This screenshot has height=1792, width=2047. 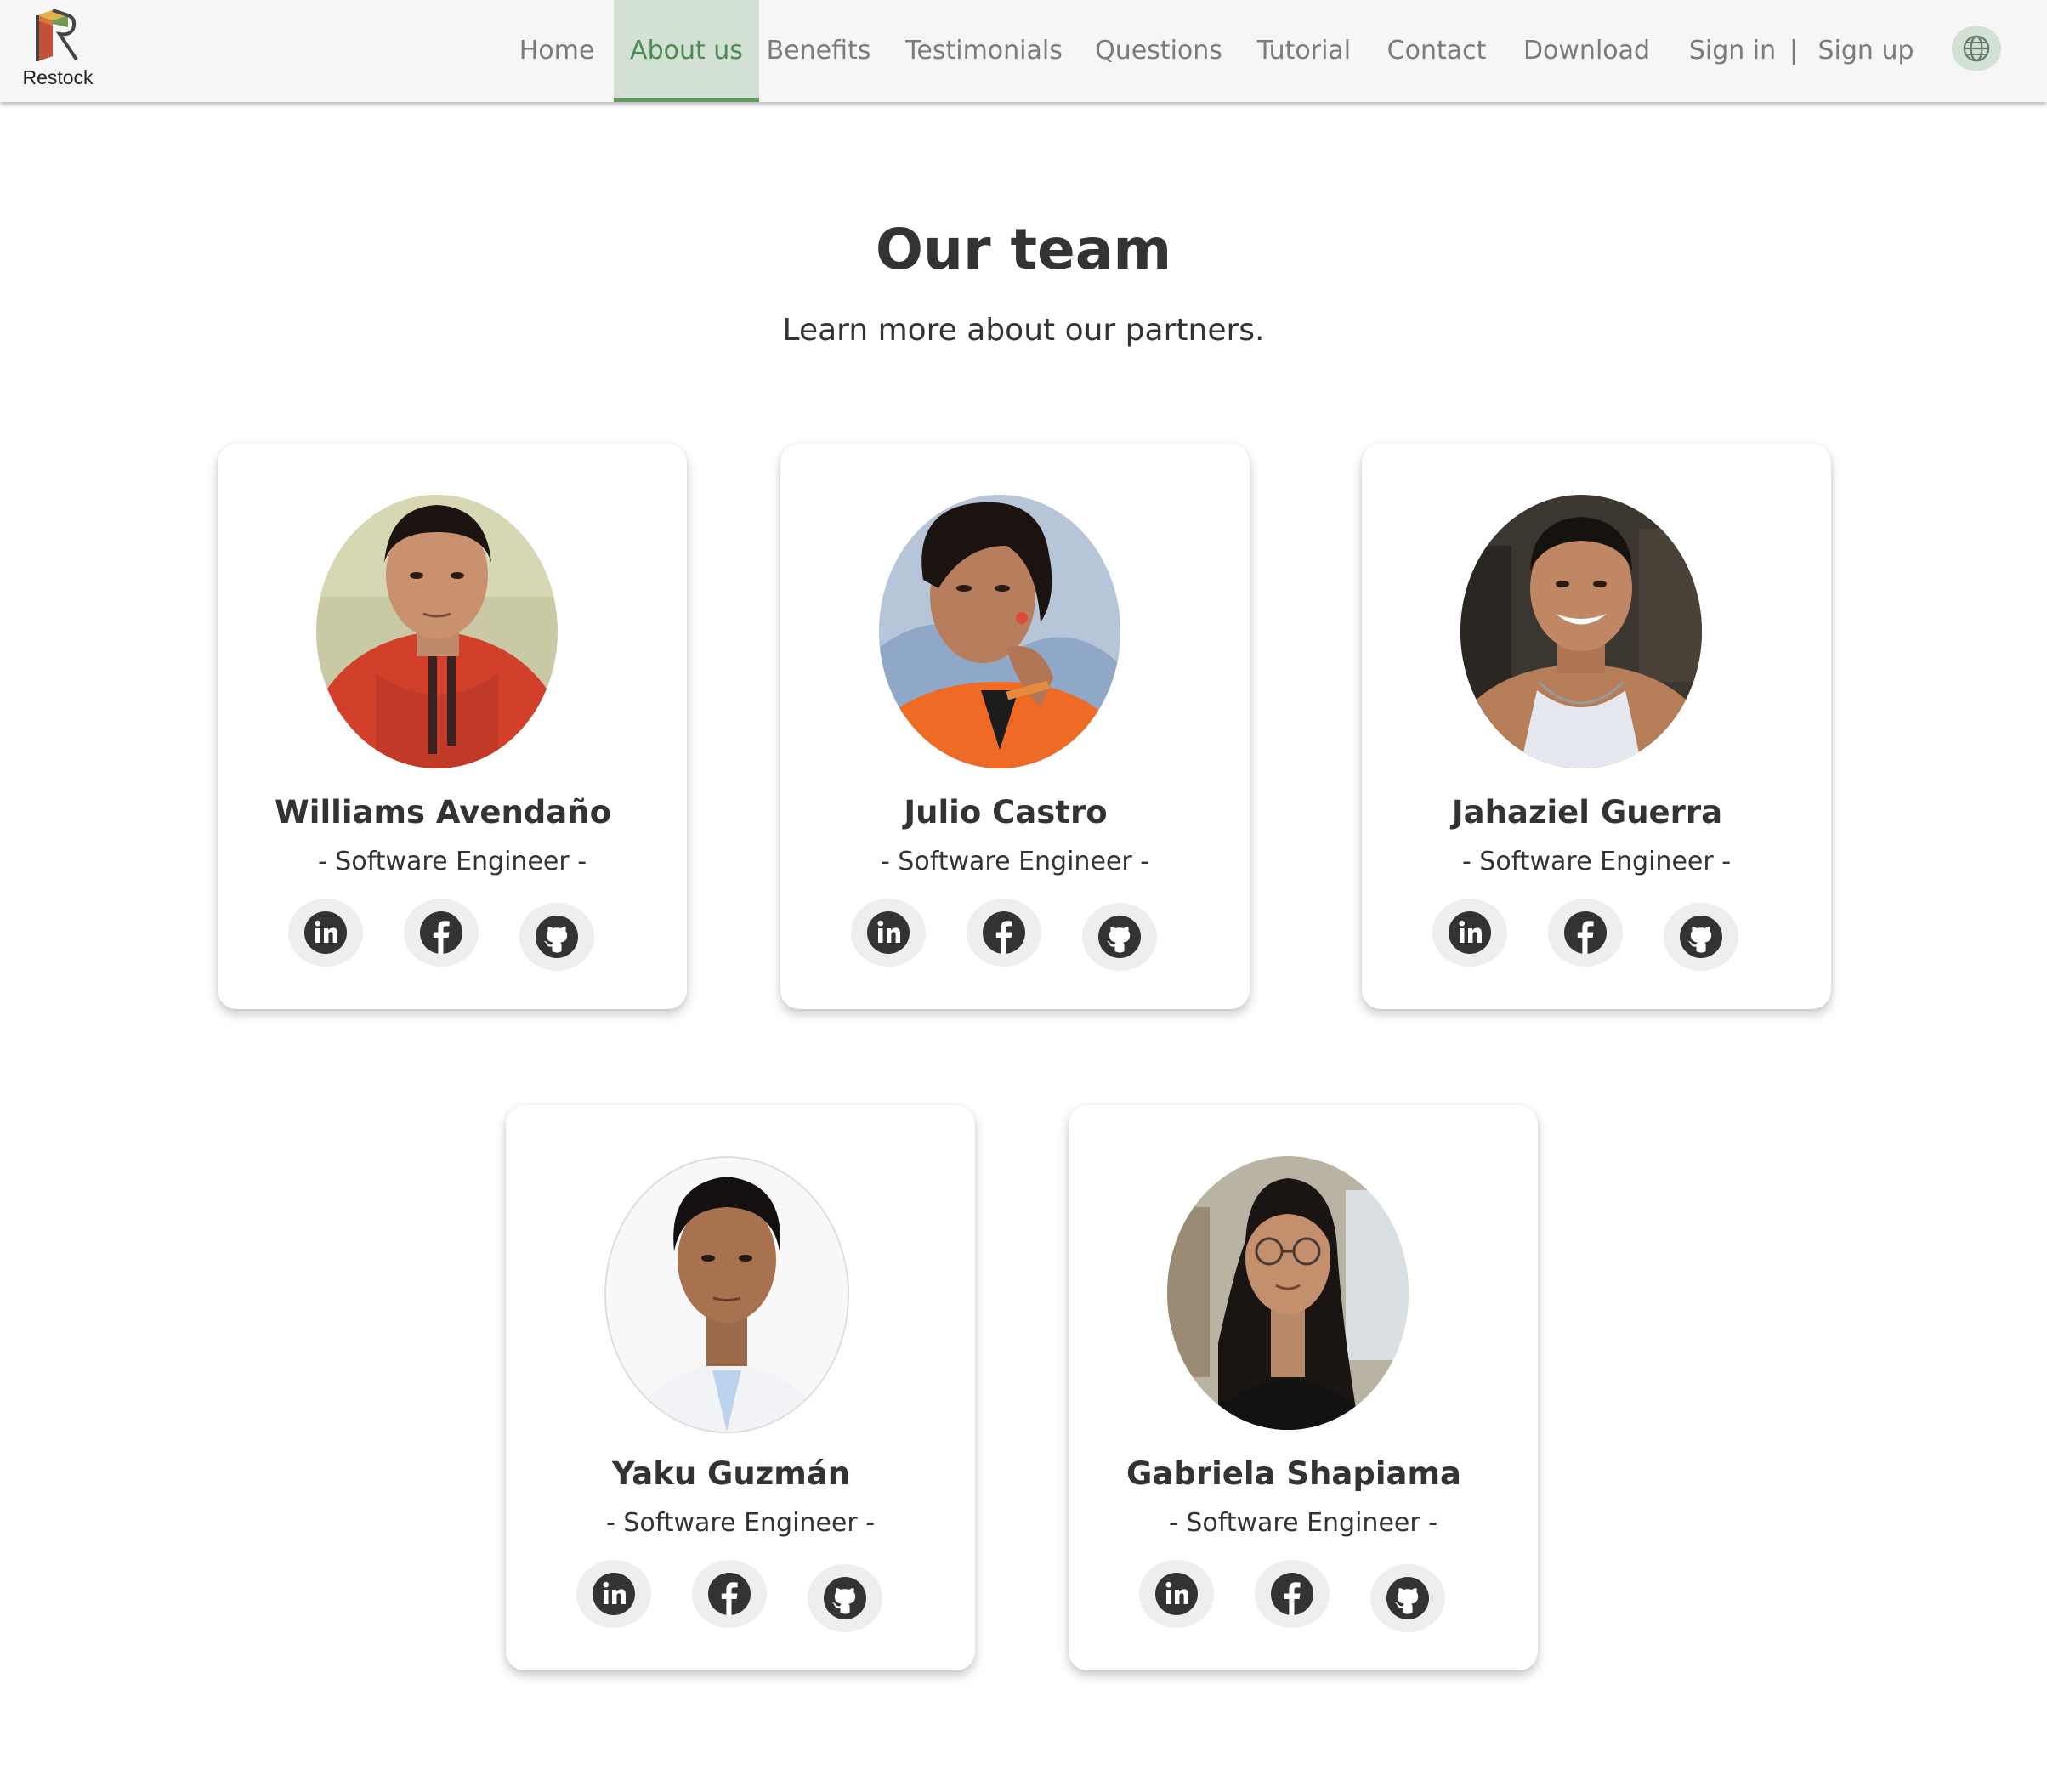 I want to click on team-card: Julio Castro - Software Engineer -, so click(x=1015, y=727).